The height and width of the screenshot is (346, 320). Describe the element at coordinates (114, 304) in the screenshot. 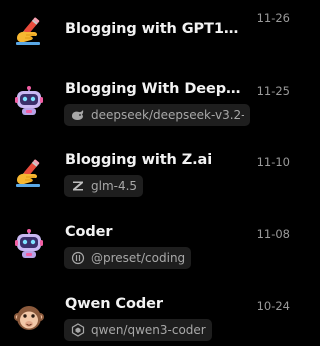

I see `conversation-title: Qwen Coder` at that location.